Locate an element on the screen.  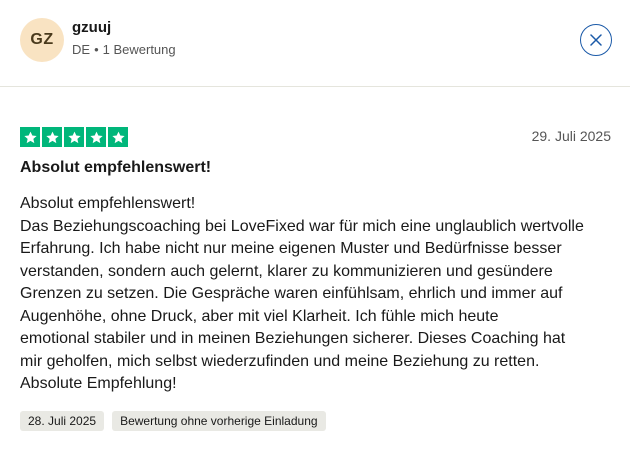
review-body-line: Absolut empfehlenswert! is located at coordinates (108, 203).